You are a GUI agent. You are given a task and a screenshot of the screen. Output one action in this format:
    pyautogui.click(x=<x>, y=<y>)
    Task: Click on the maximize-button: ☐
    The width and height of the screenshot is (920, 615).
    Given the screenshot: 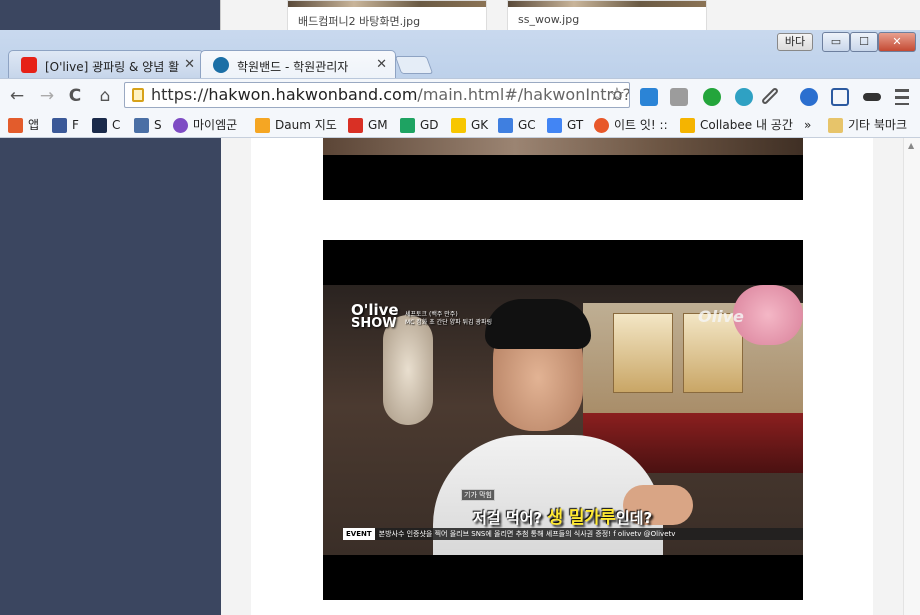 What is the action you would take?
    pyautogui.click(x=864, y=42)
    